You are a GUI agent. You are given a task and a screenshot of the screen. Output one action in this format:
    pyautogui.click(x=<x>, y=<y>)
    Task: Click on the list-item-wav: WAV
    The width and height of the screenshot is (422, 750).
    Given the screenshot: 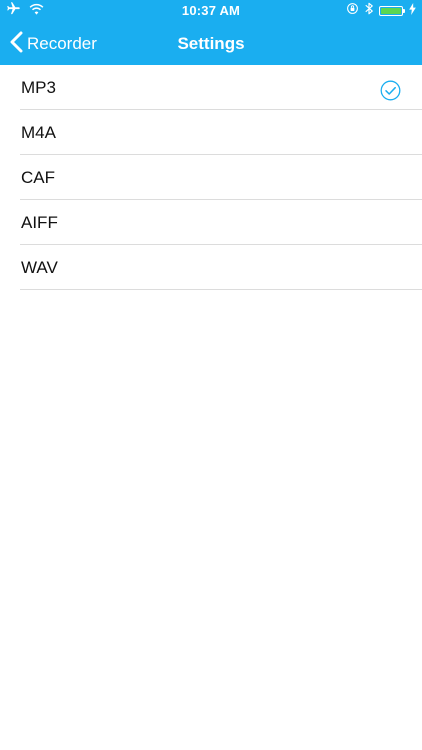 What is the action you would take?
    pyautogui.click(x=211, y=267)
    